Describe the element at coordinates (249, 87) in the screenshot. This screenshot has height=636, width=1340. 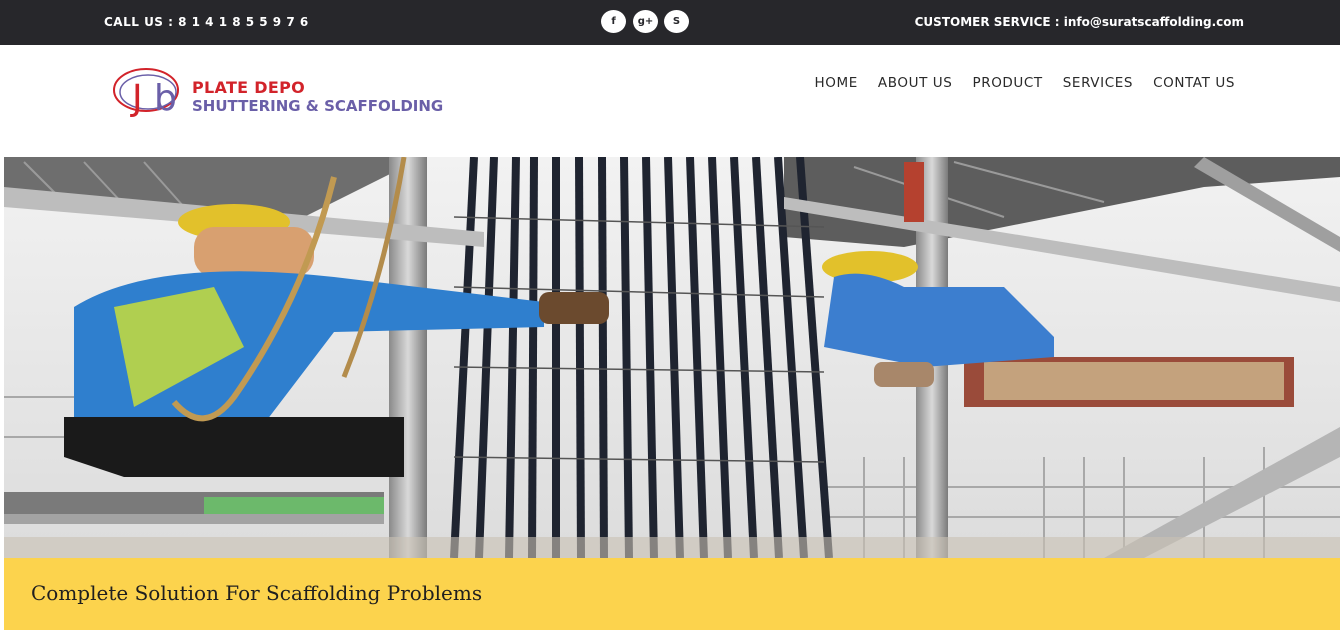
I see `logo-line-1: PLATE DEPO` at that location.